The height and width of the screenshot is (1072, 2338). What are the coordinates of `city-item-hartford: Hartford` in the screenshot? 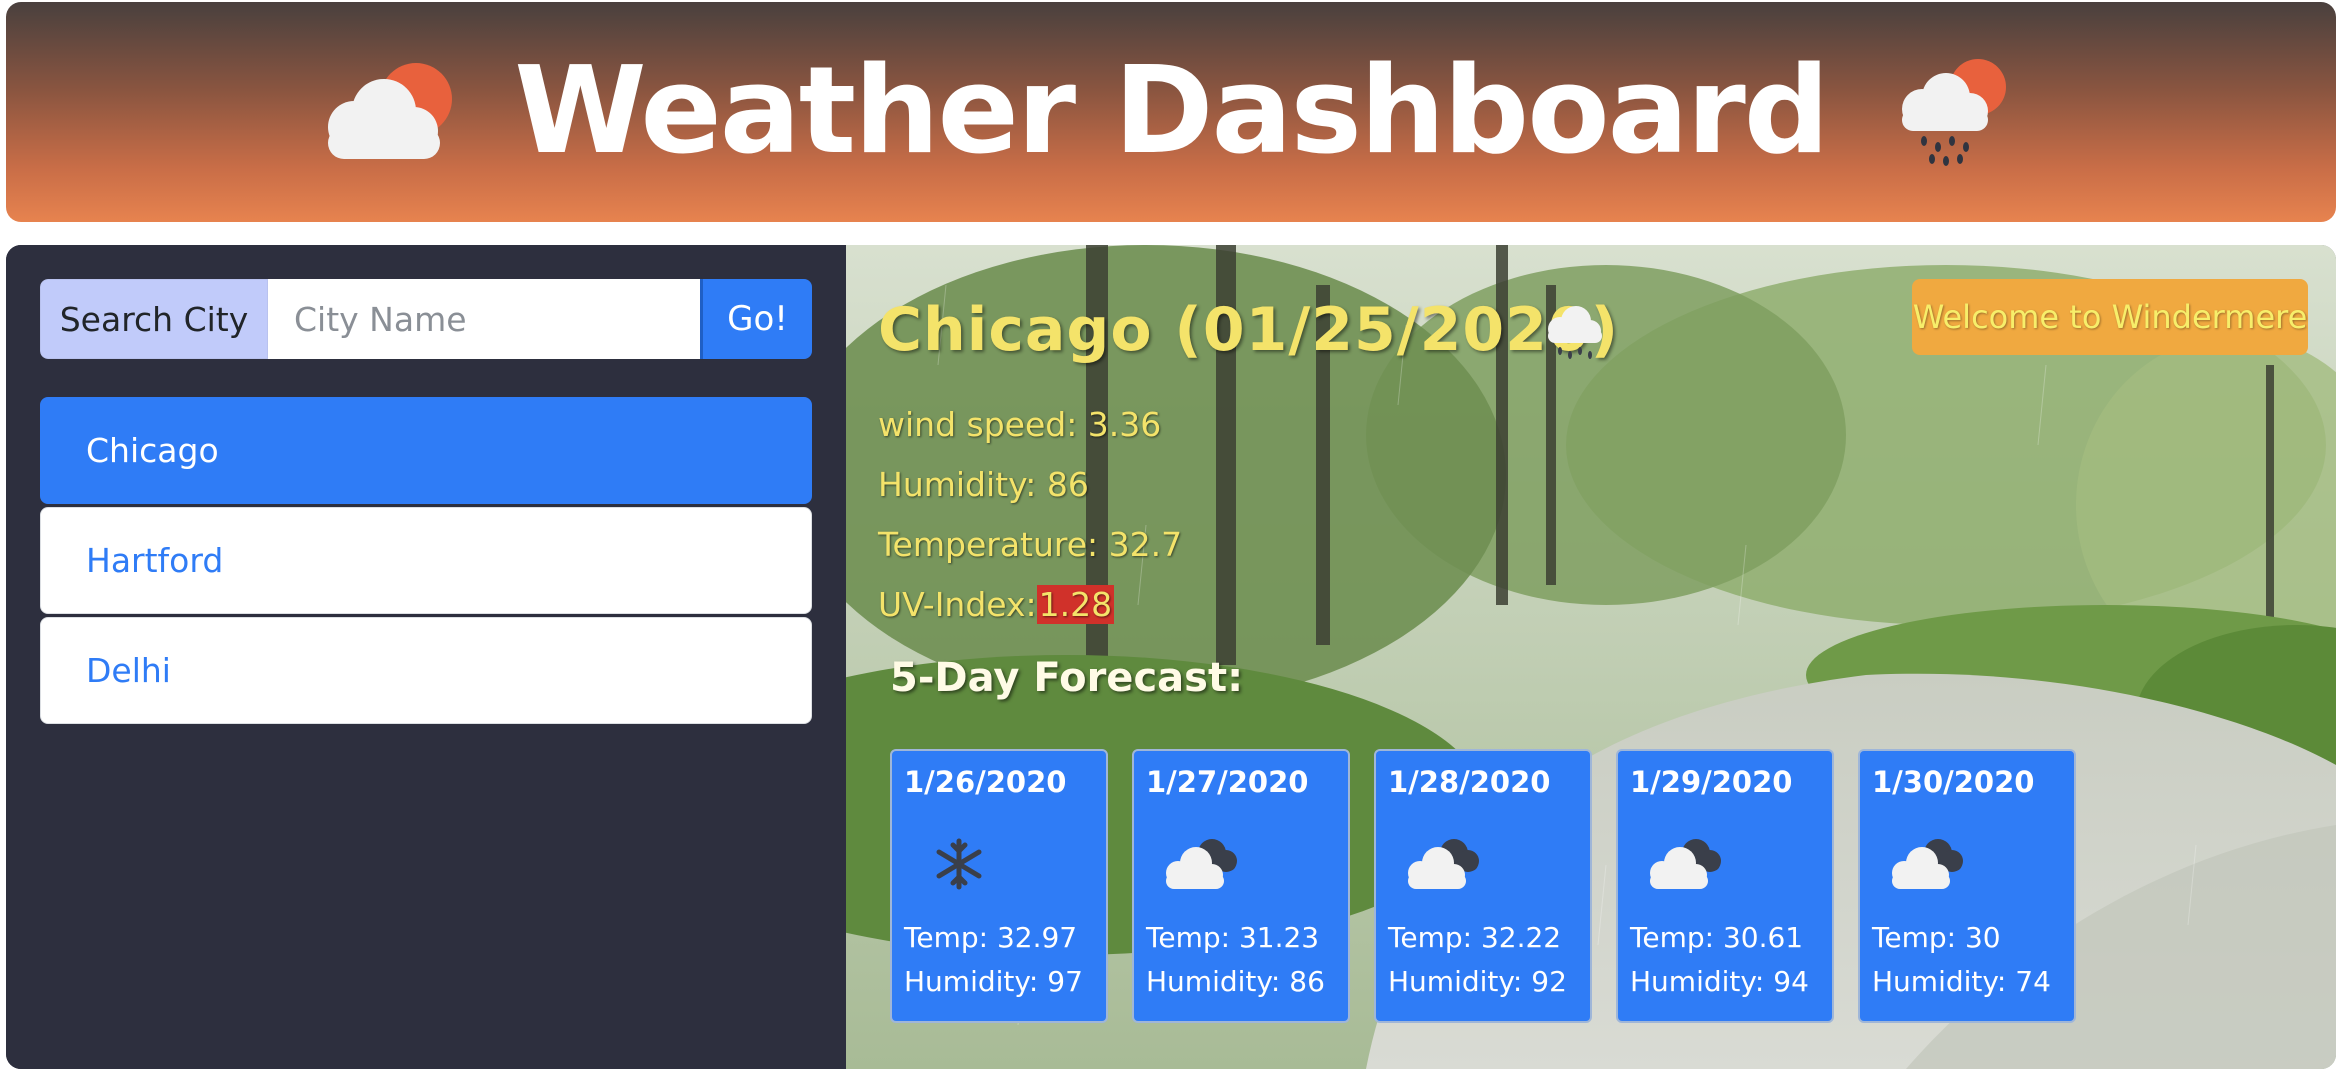 It's located at (426, 560).